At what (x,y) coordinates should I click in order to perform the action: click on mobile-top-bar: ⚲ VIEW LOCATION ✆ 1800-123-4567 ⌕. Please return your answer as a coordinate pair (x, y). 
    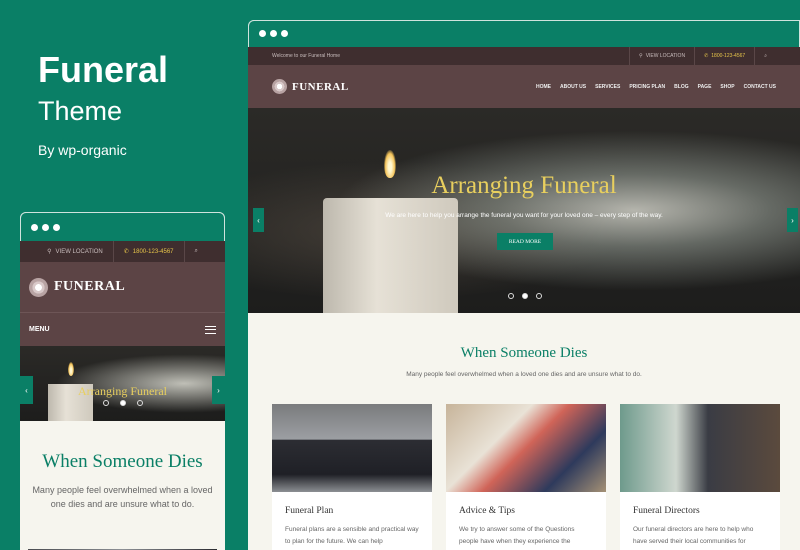
    Looking at the image, I should click on (122, 251).